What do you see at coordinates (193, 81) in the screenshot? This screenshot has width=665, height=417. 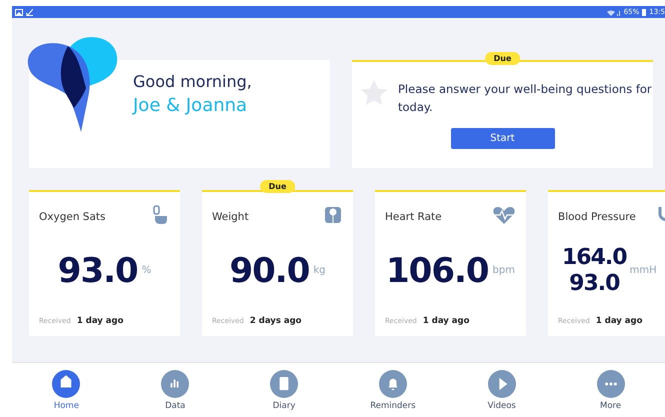 I see `greeting-text: Good morning,` at bounding box center [193, 81].